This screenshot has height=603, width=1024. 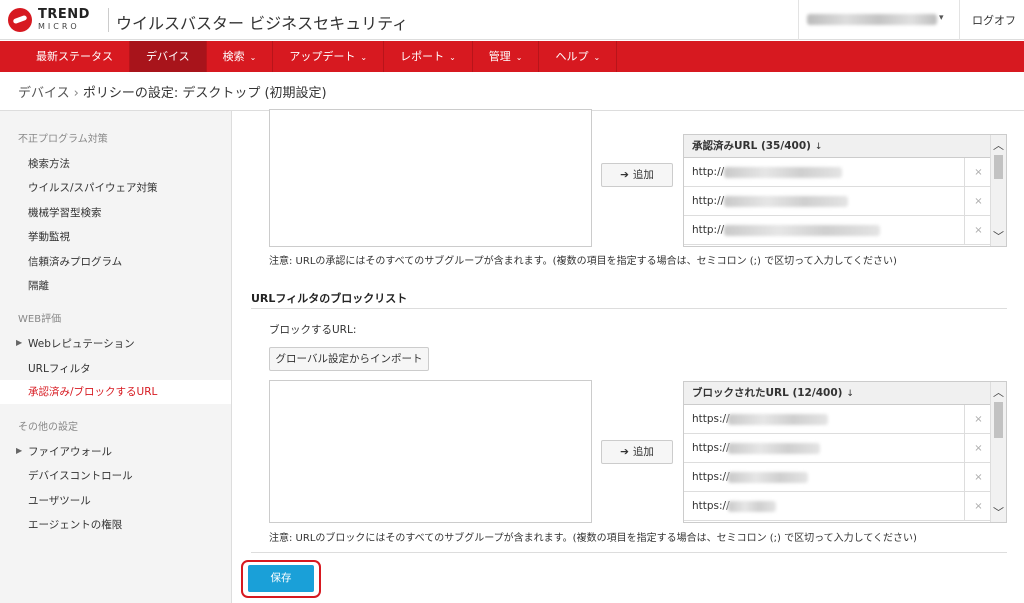 I want to click on user-account-menu: ▾, so click(x=879, y=20).